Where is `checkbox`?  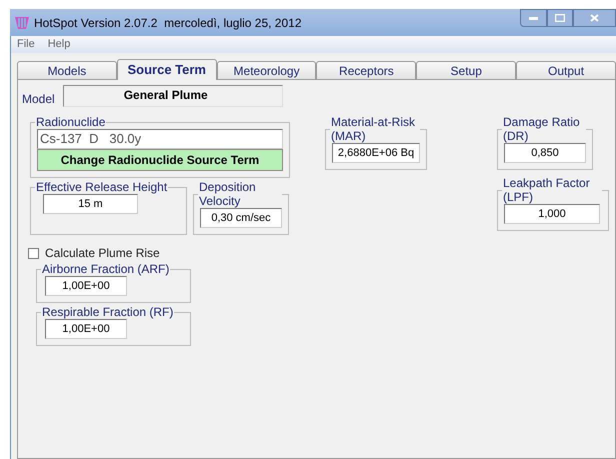 checkbox is located at coordinates (33, 253).